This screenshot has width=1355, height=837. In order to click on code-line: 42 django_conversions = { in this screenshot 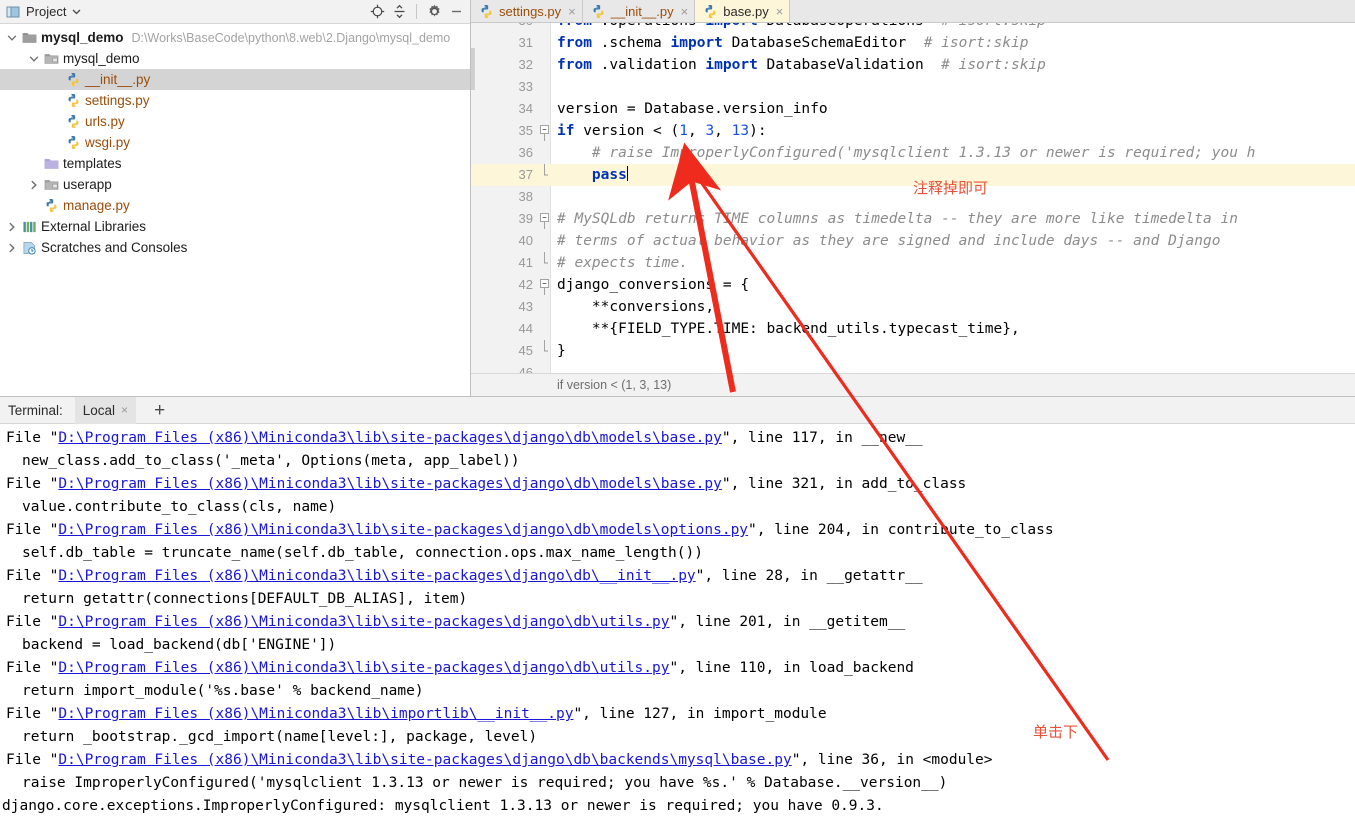, I will do `click(913, 285)`.